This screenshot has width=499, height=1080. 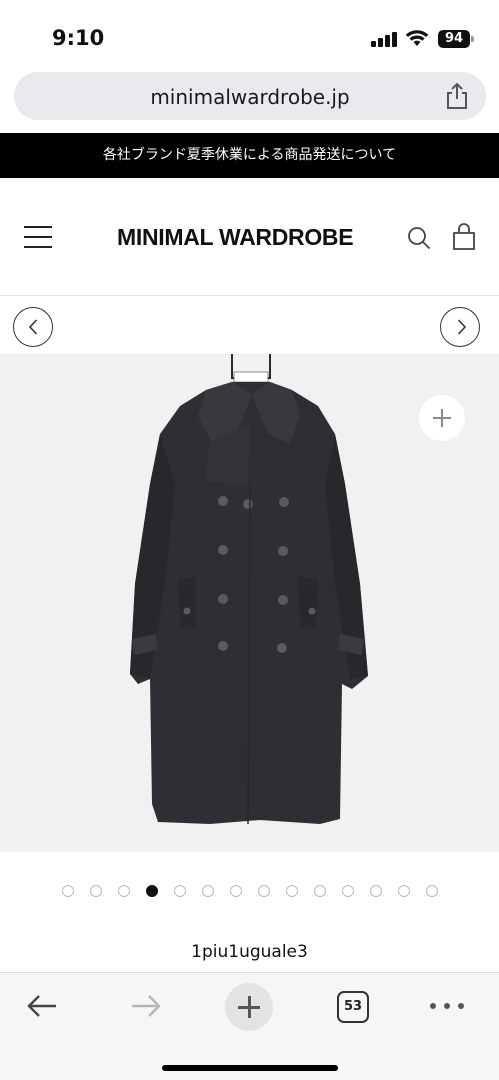 I want to click on chevron-left-icon, so click(x=33, y=327).